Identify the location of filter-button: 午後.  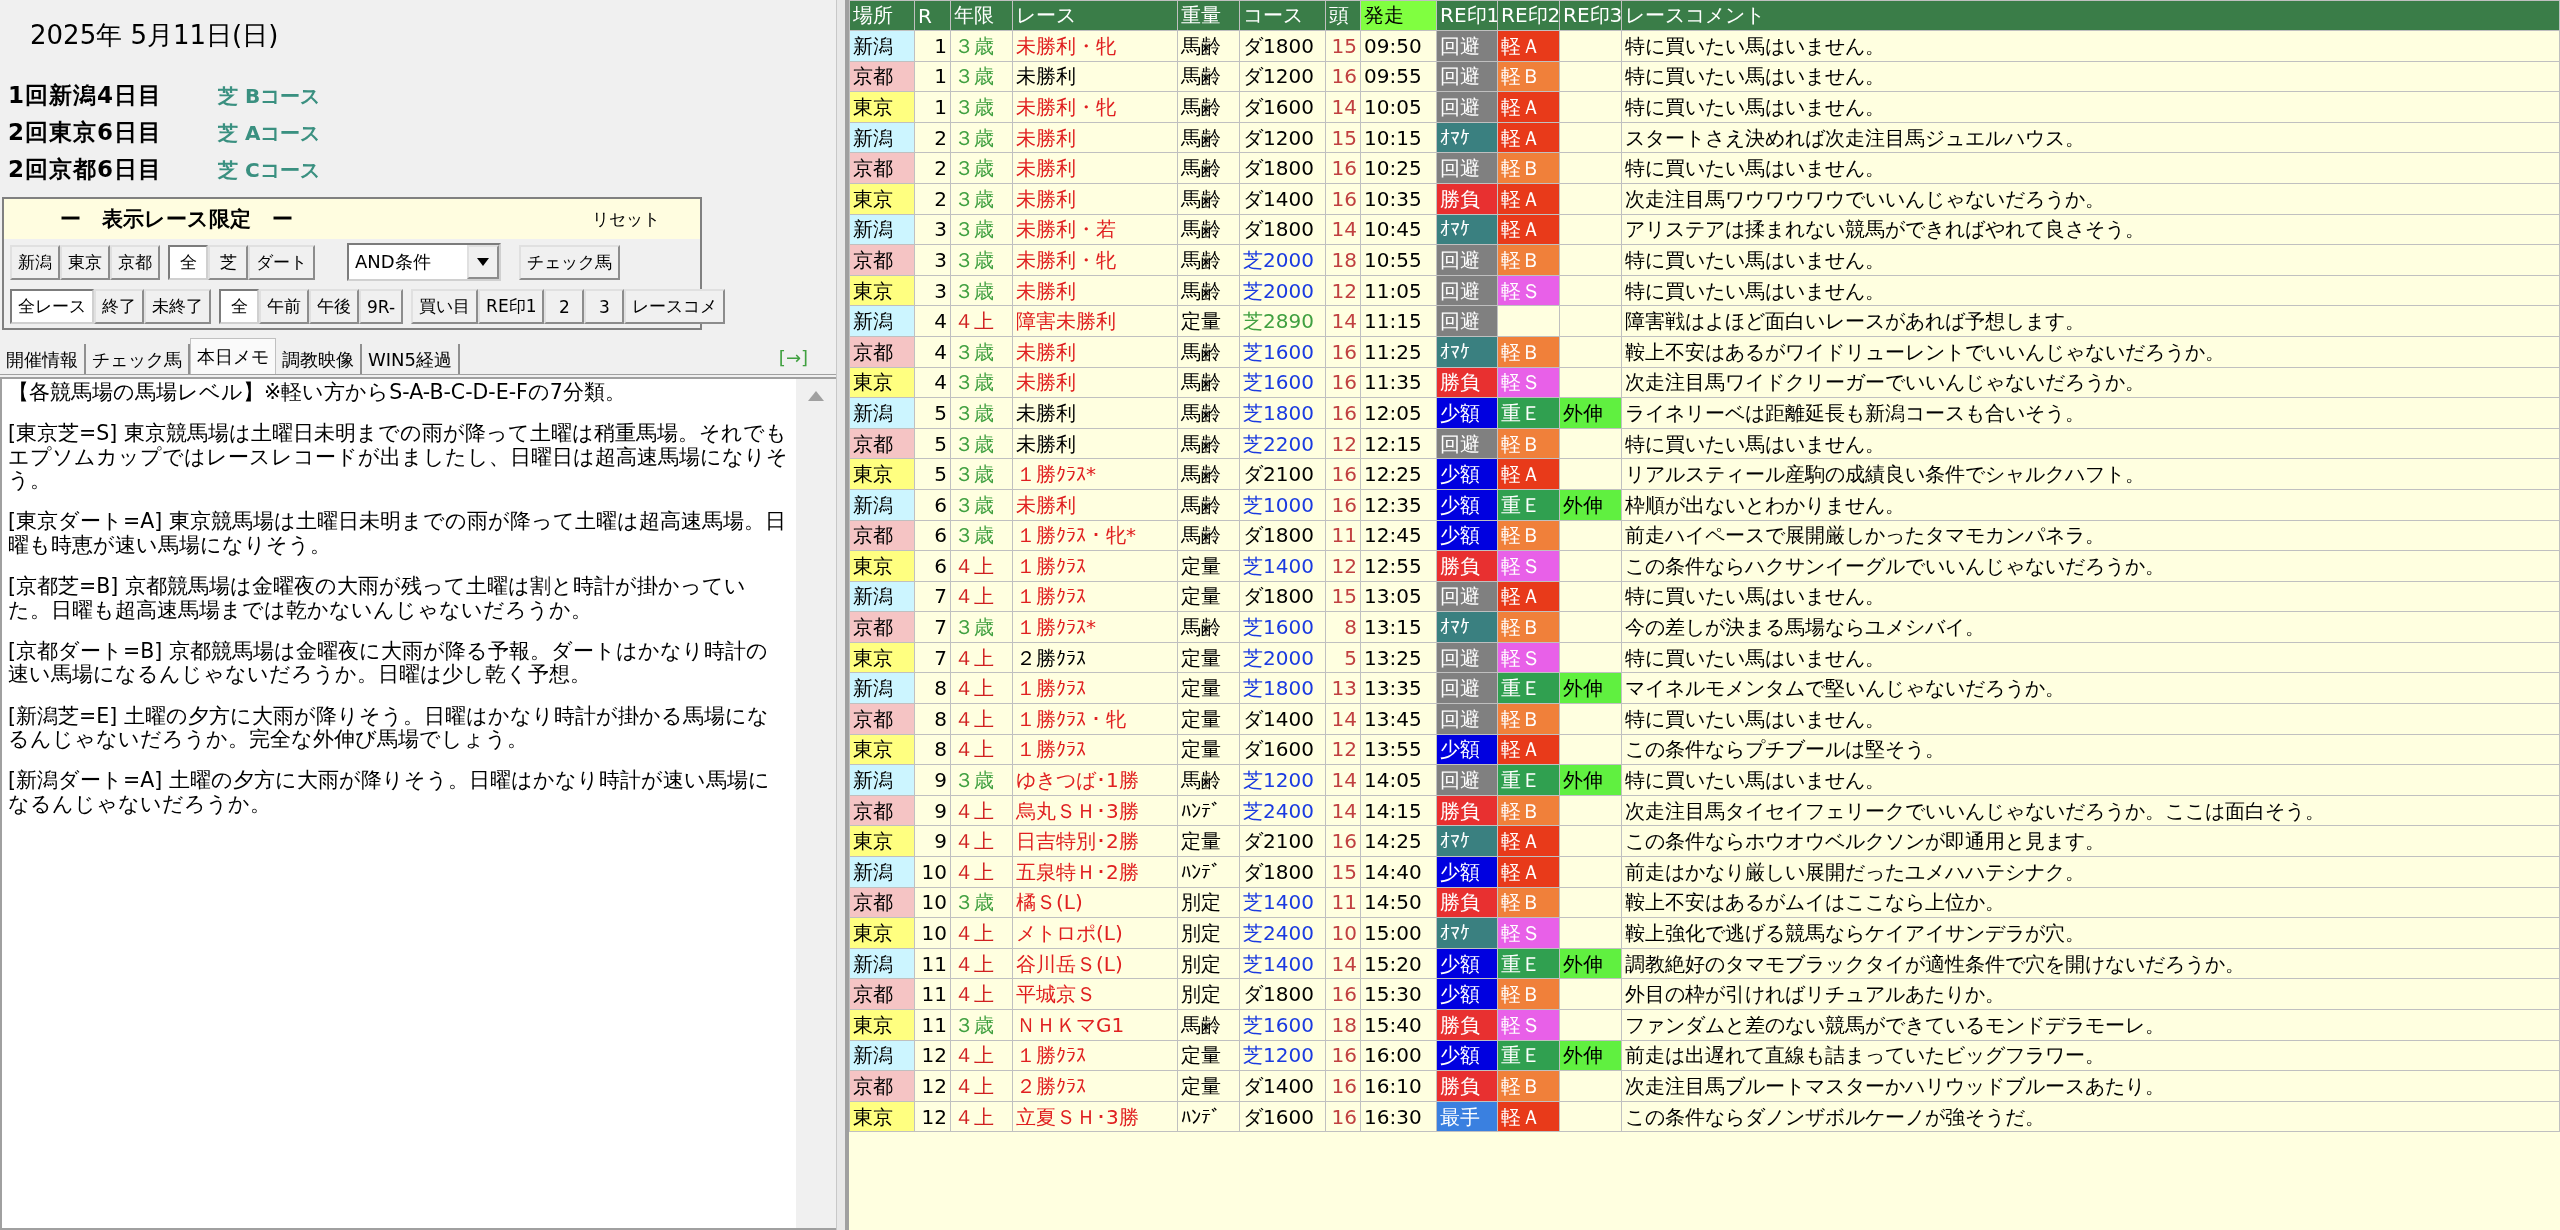
(334, 306).